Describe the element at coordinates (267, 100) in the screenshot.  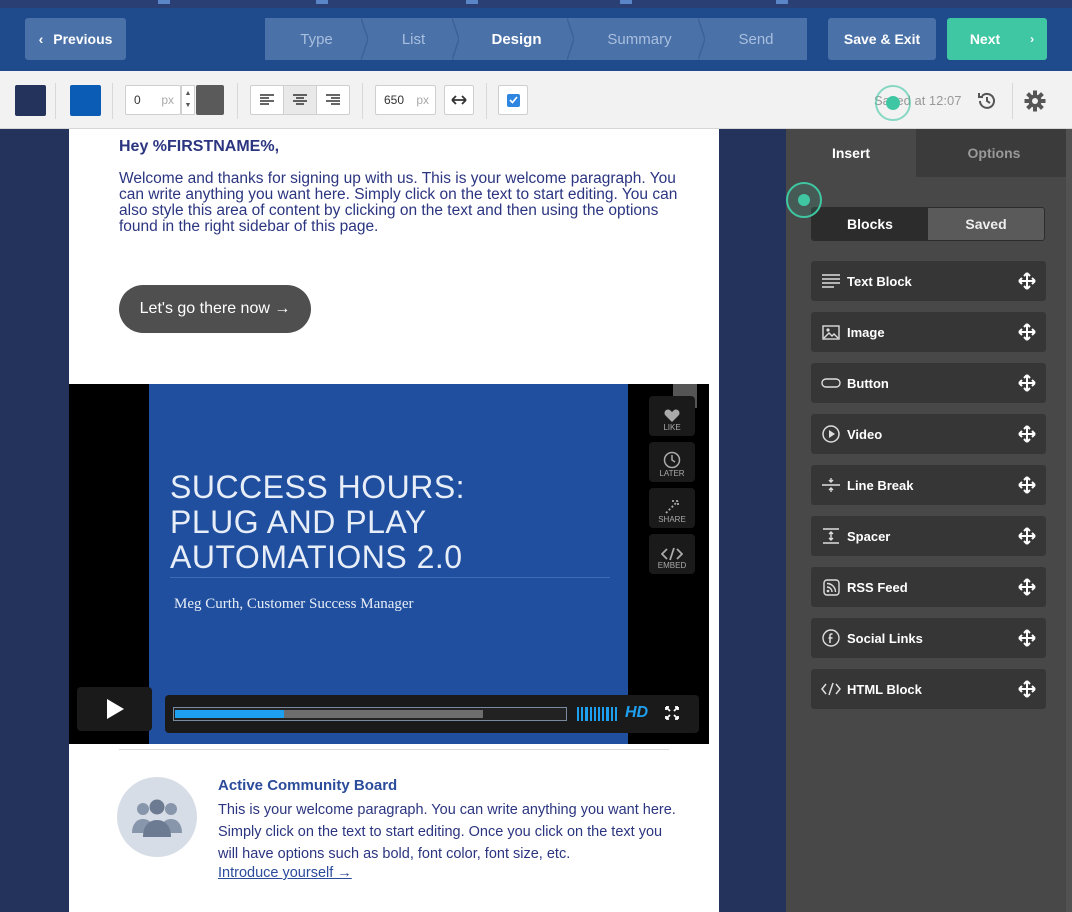
I see `align-left-button` at that location.